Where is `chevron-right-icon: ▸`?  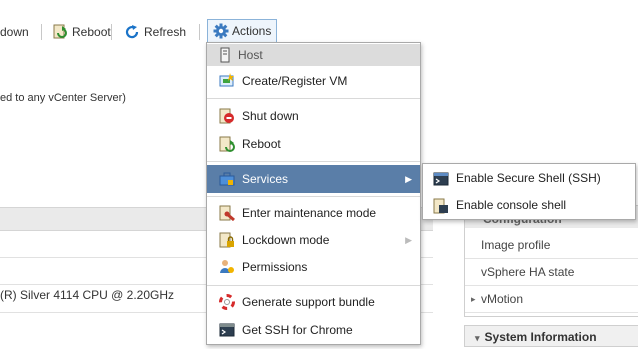
chevron-right-icon: ▸ is located at coordinates (473, 299).